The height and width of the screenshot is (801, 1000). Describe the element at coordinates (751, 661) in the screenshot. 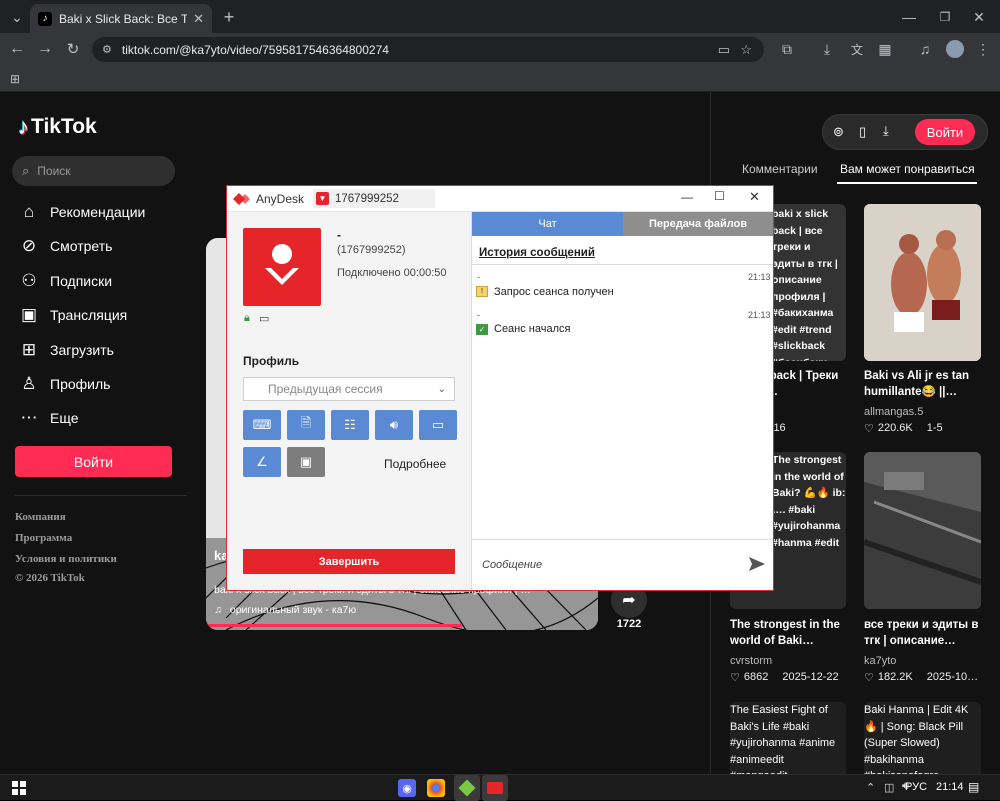

I see `rec-3-author: cvrstorm` at that location.